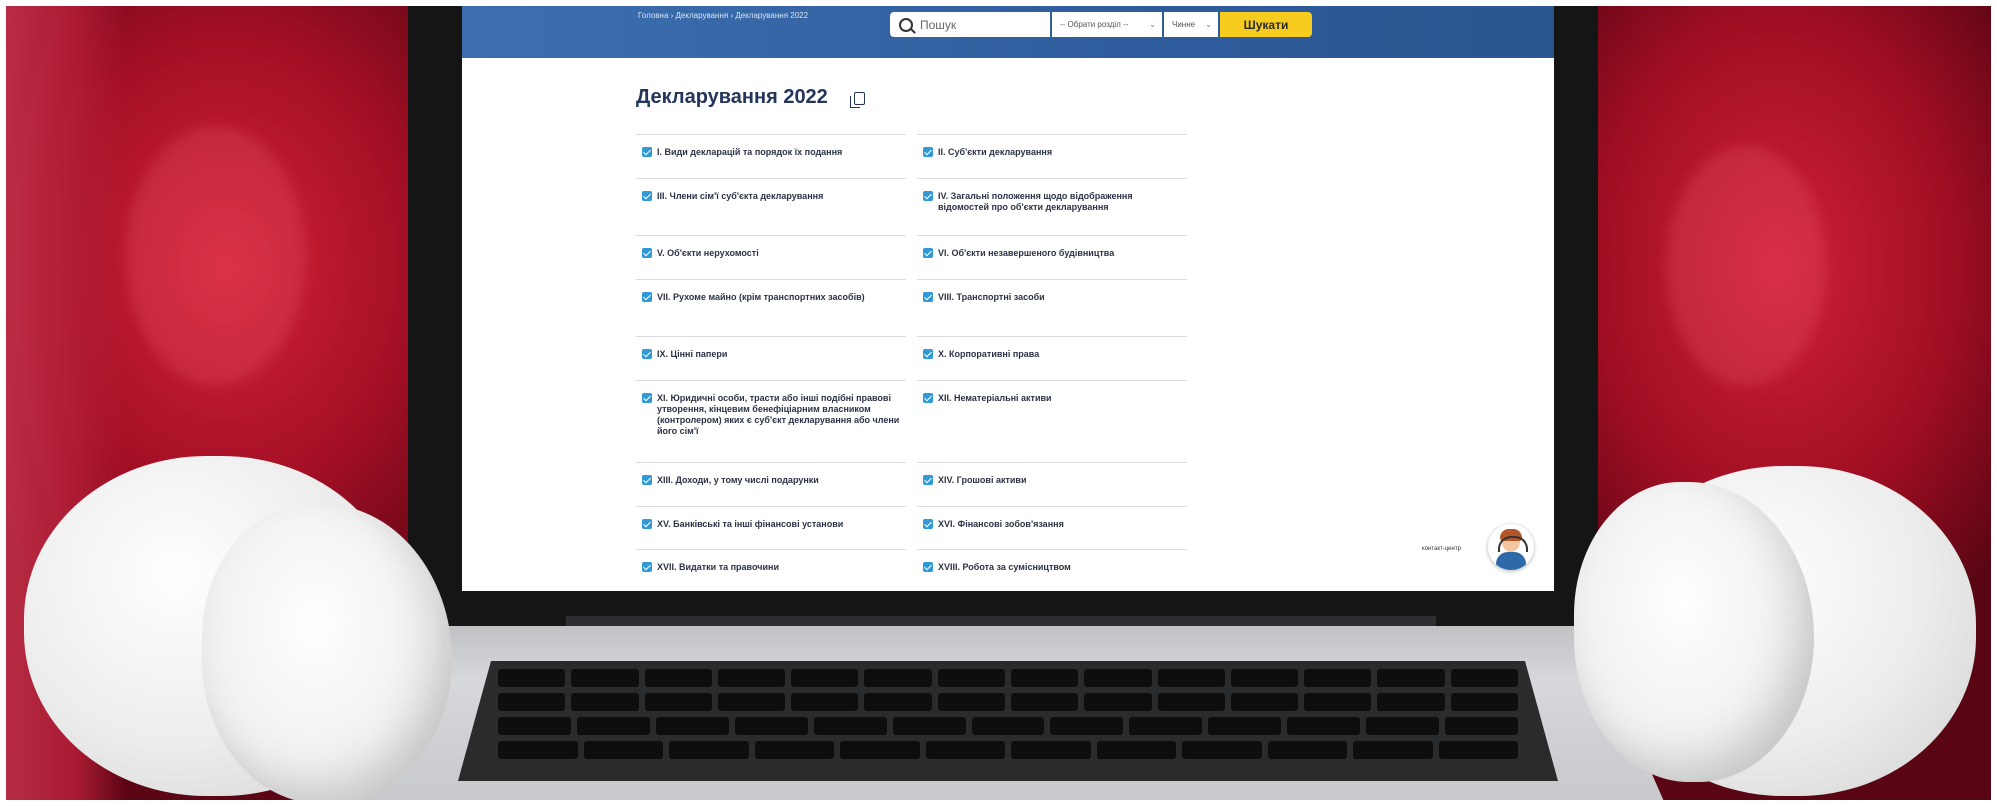 Image resolution: width=1997 pixels, height=806 pixels. Describe the element at coordinates (738, 480) in the screenshot. I see `section-label: XIII. Доходи, у тому числі подарунки` at that location.